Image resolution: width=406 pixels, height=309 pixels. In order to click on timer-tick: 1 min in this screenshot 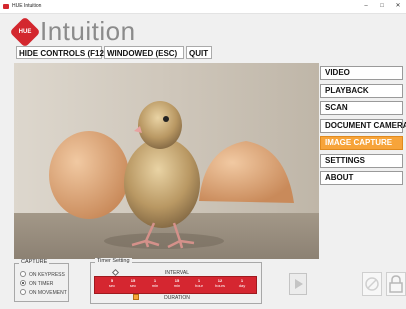, I will do `click(155, 283)`.